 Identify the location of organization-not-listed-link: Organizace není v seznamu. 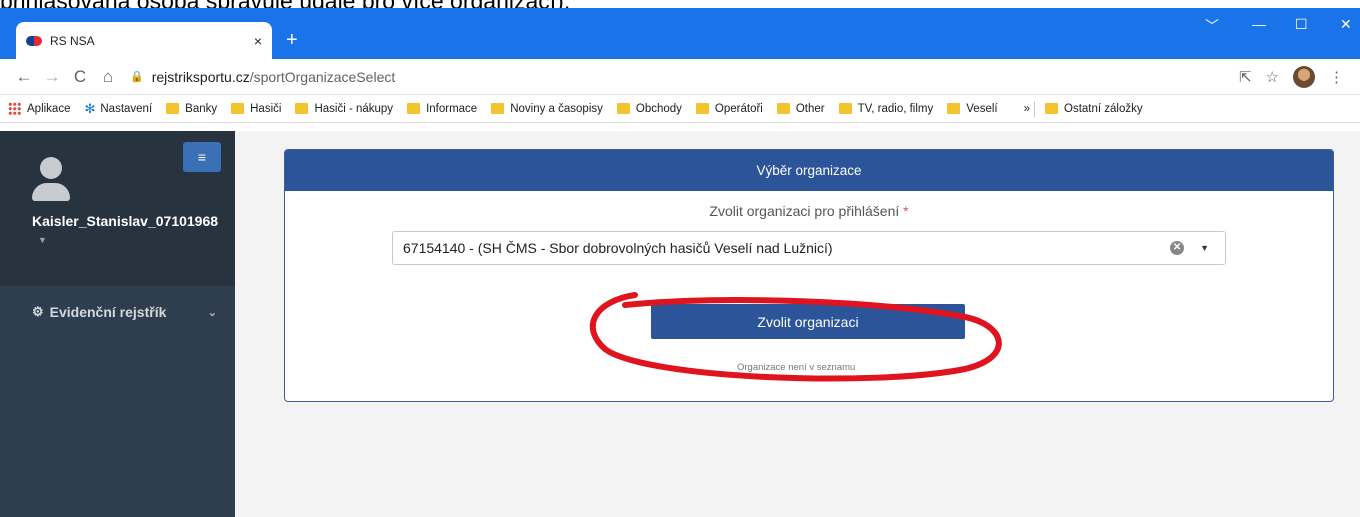
(796, 367).